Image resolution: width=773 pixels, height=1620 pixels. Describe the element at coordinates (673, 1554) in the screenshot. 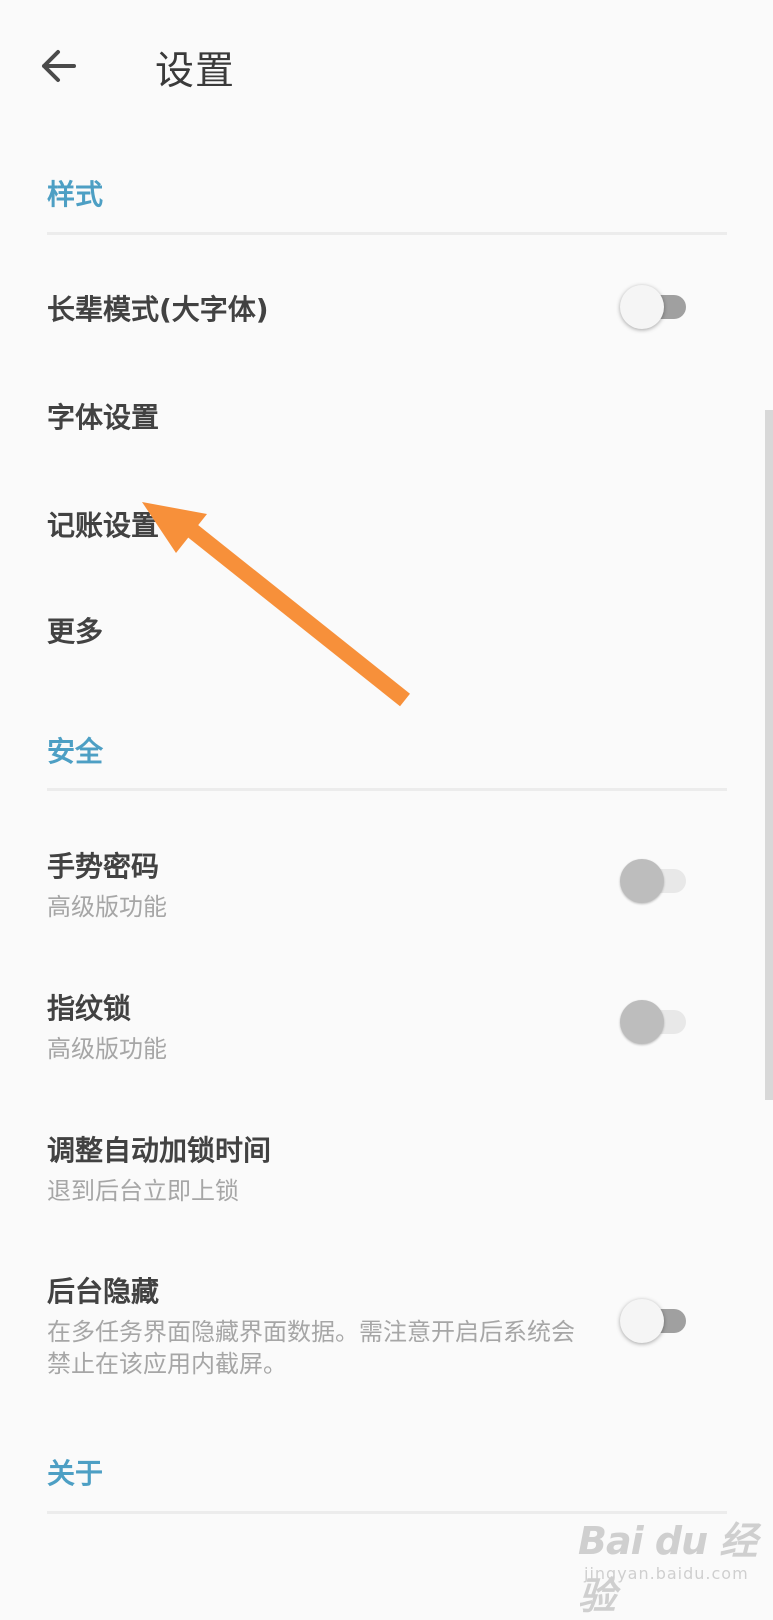

I see `watermark: Bai du 经验 jingyan.baidu.com` at that location.